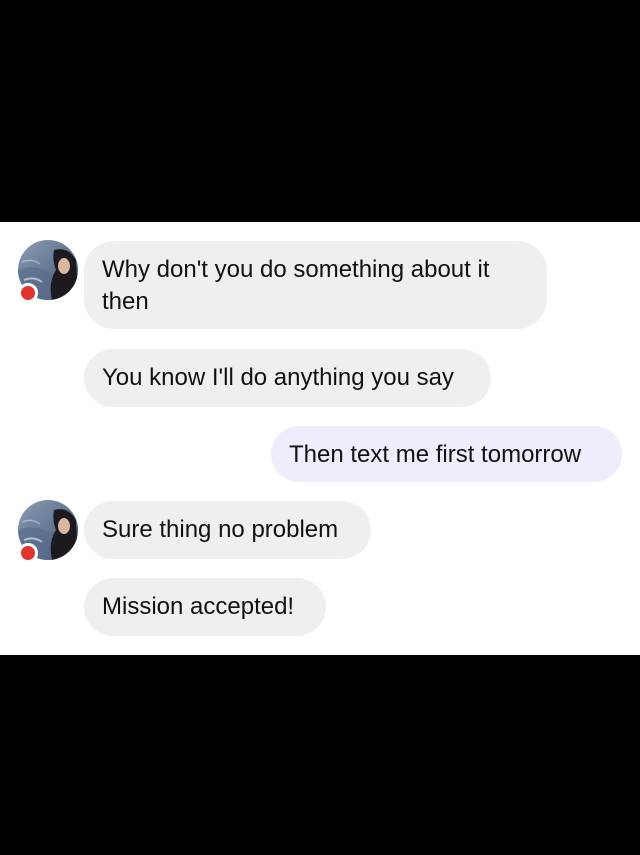 The image size is (640, 855). I want to click on message-text: You know I'll do anything you say, so click(278, 377).